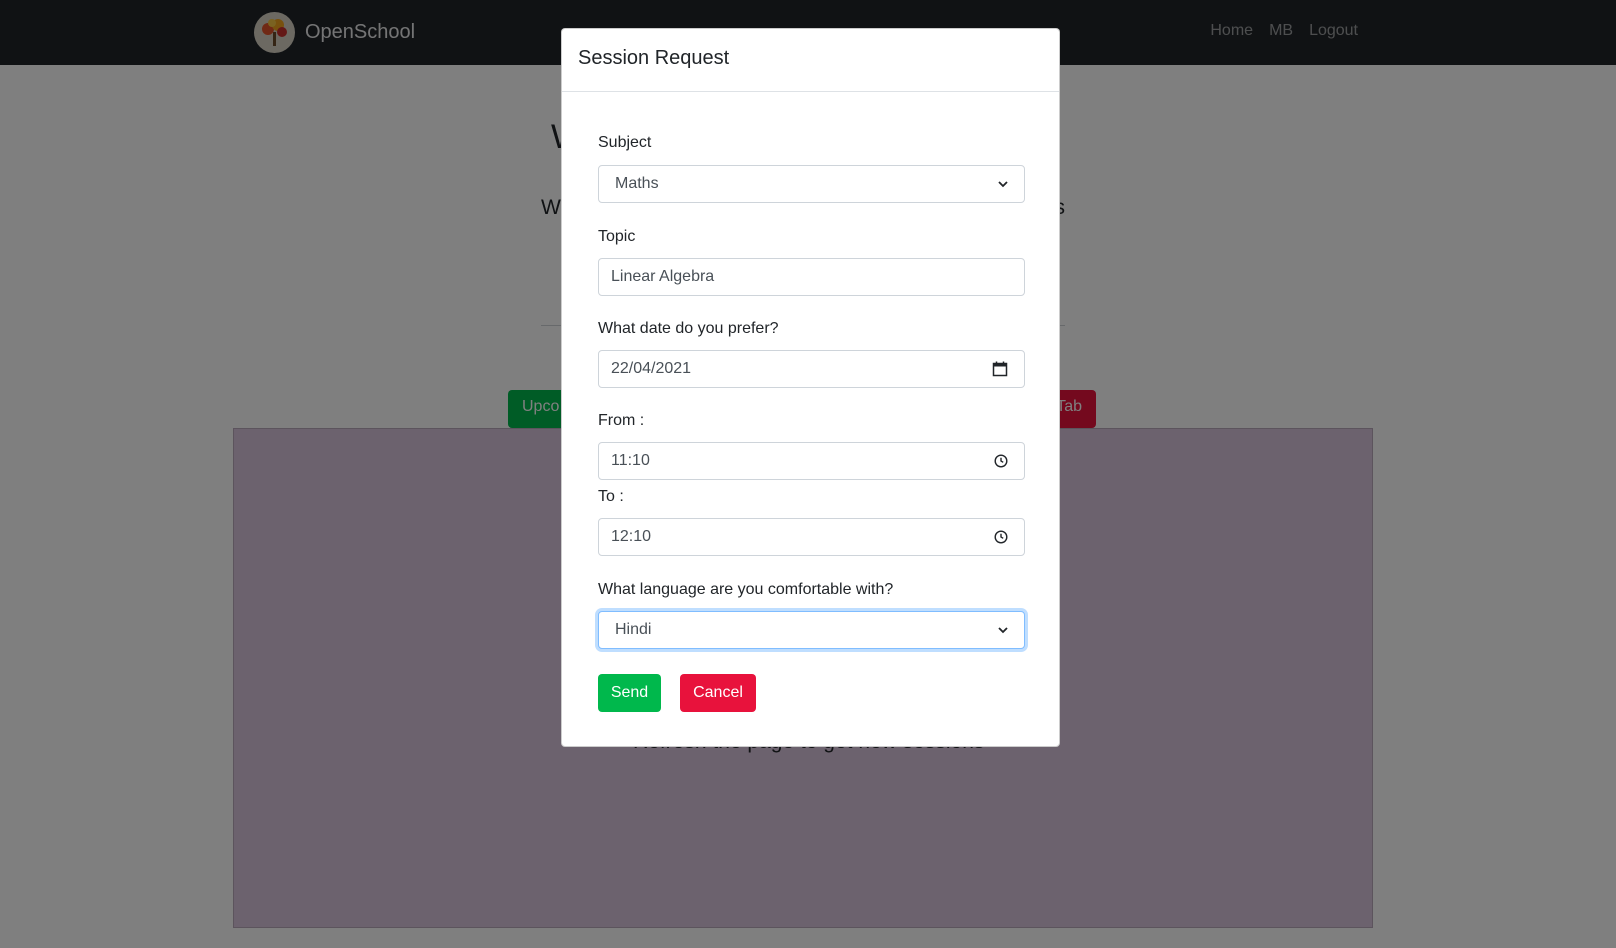  What do you see at coordinates (630, 460) in the screenshot?
I see `from-value: 11:10` at bounding box center [630, 460].